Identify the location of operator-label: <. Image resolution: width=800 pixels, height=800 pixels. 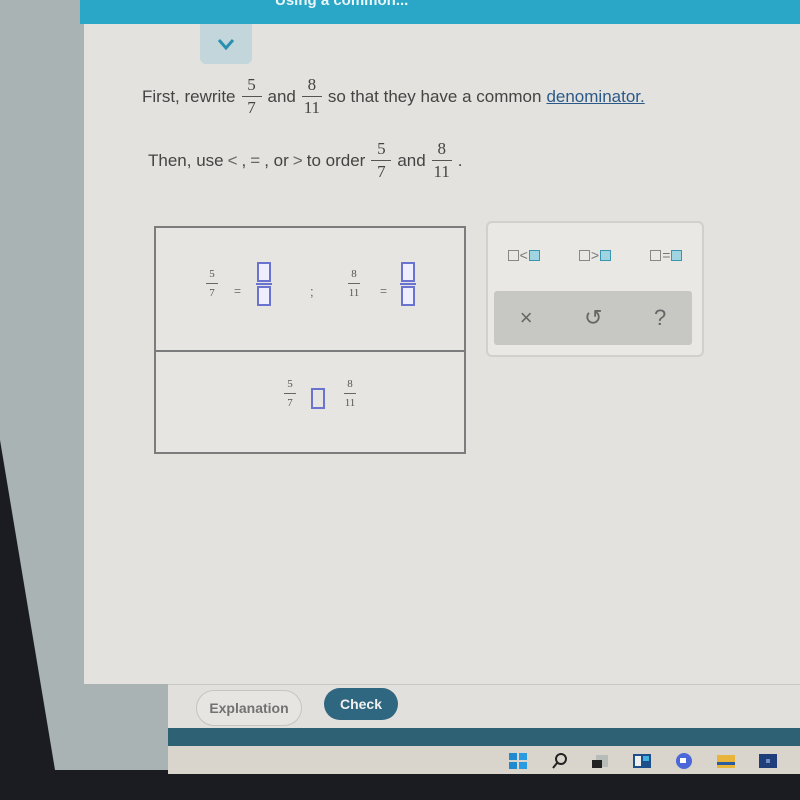
(523, 255).